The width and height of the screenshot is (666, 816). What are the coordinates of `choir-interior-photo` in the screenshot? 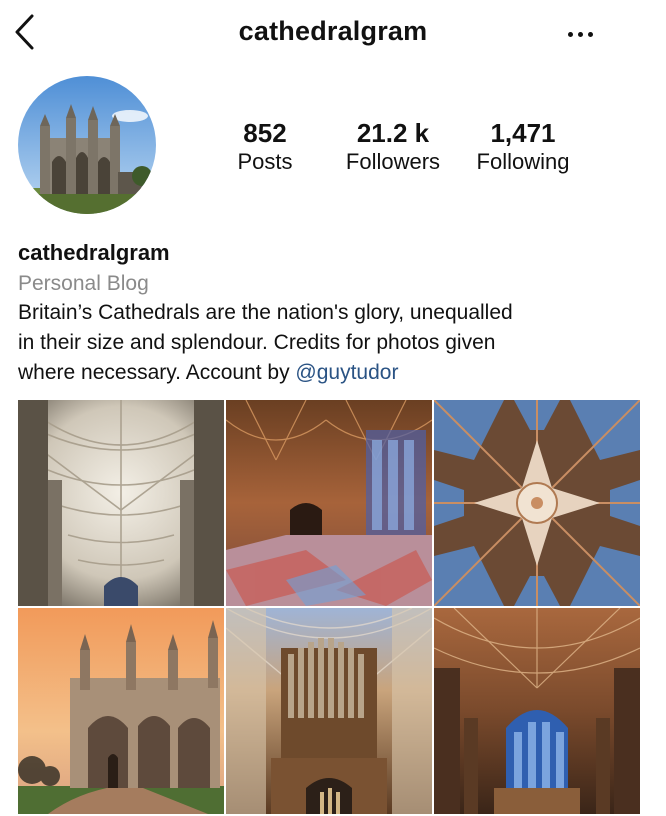 It's located at (537, 711).